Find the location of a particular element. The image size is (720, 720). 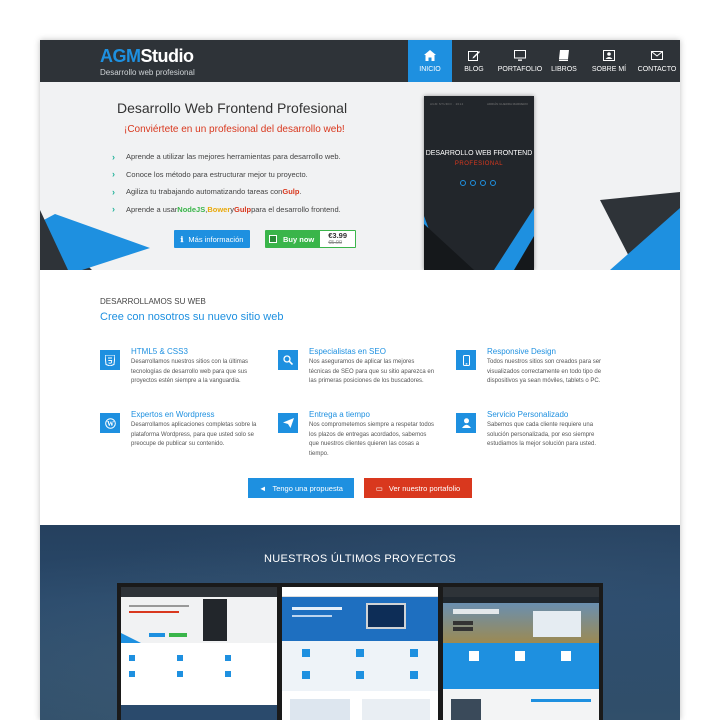

svg-text: W is located at coordinates (110, 424).